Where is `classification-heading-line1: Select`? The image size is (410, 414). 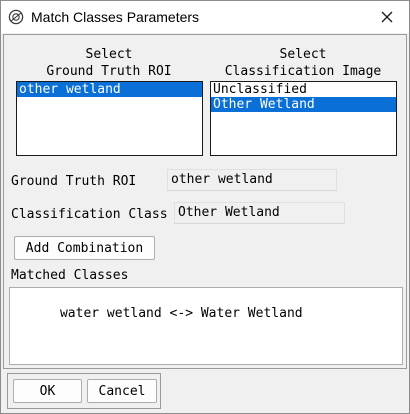 classification-heading-line1: Select is located at coordinates (303, 54).